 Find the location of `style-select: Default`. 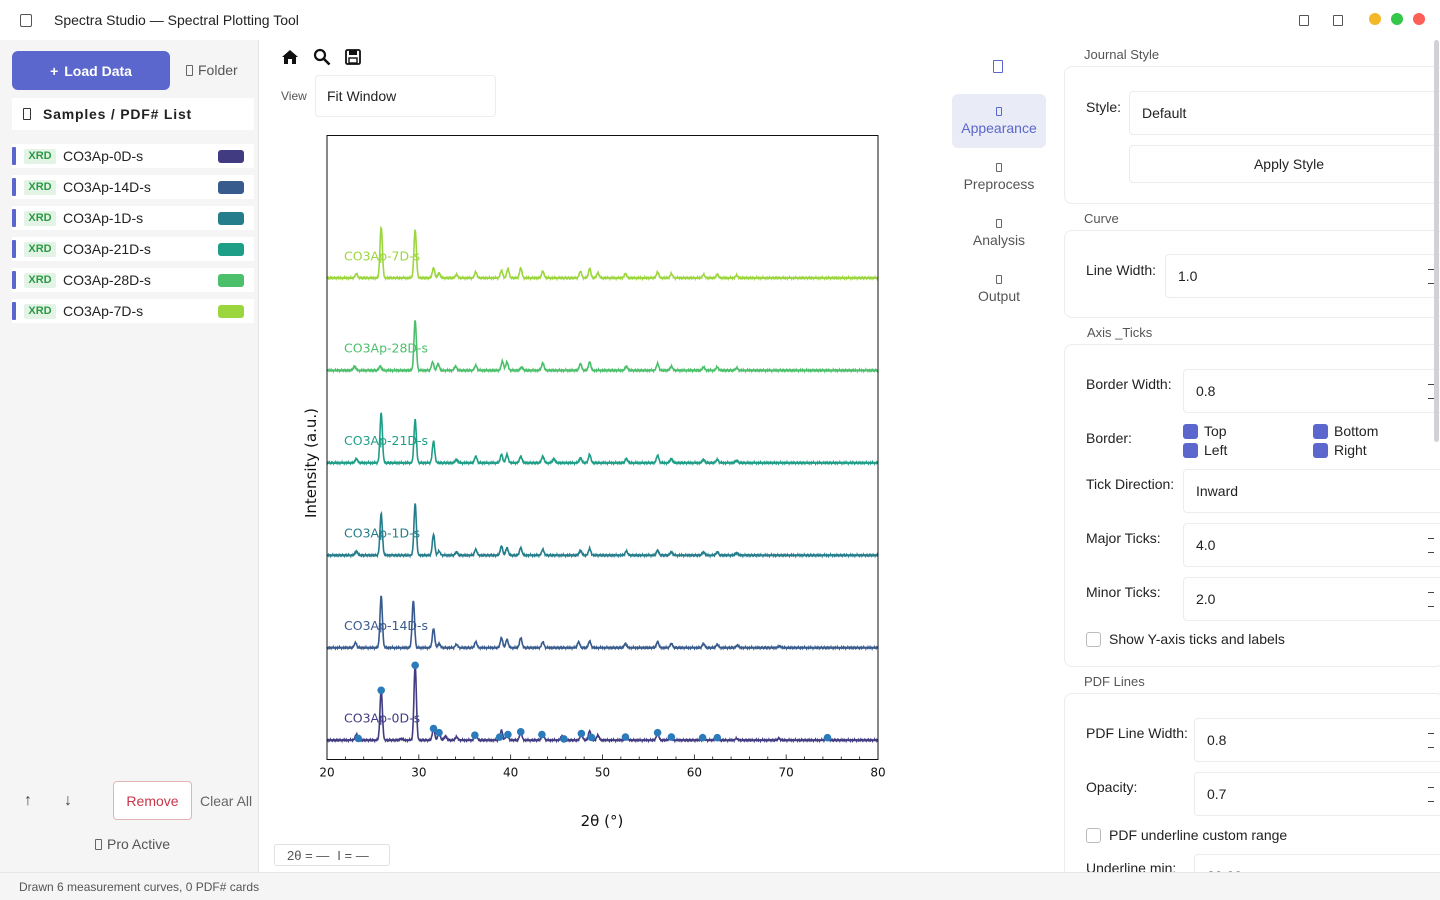

style-select: Default is located at coordinates (1284, 113).